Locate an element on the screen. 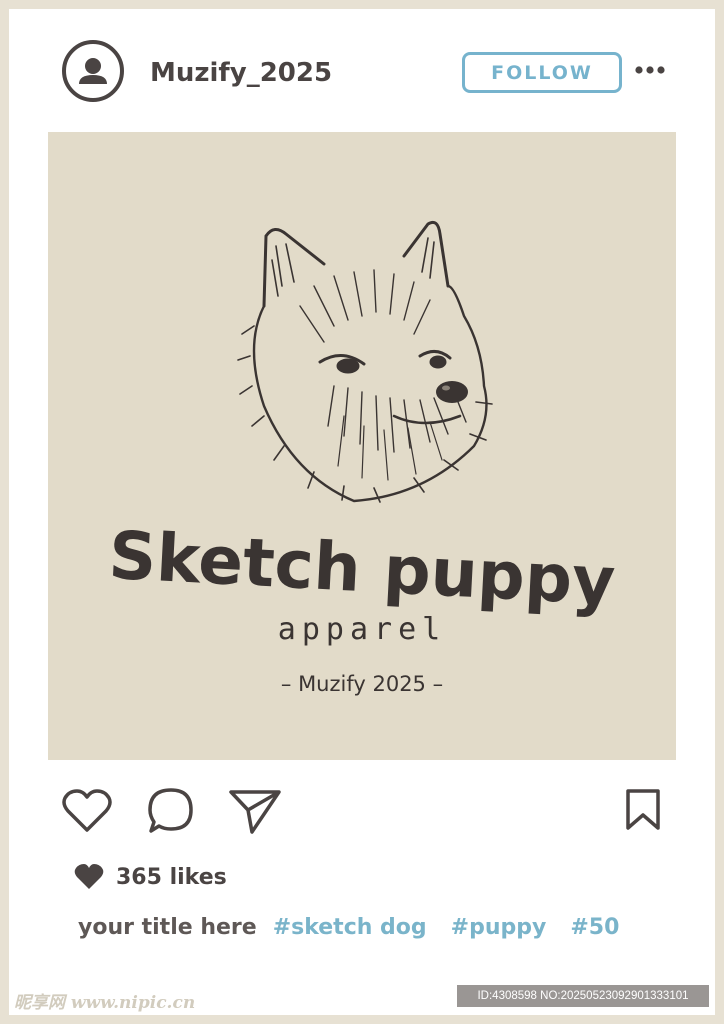 Image resolution: width=724 pixels, height=1024 pixels. dog-sketch-illustration is located at coordinates (365, 361).